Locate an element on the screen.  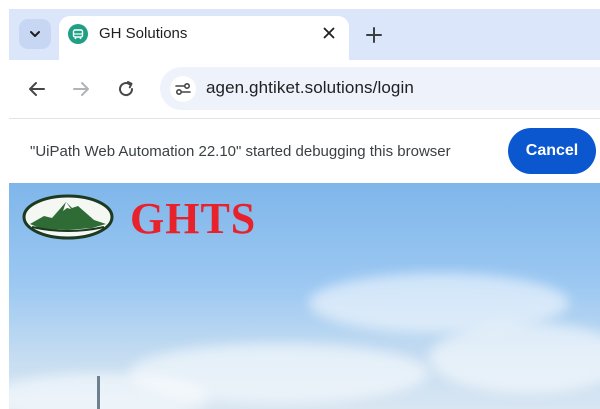
tab-close-button is located at coordinates (329, 33).